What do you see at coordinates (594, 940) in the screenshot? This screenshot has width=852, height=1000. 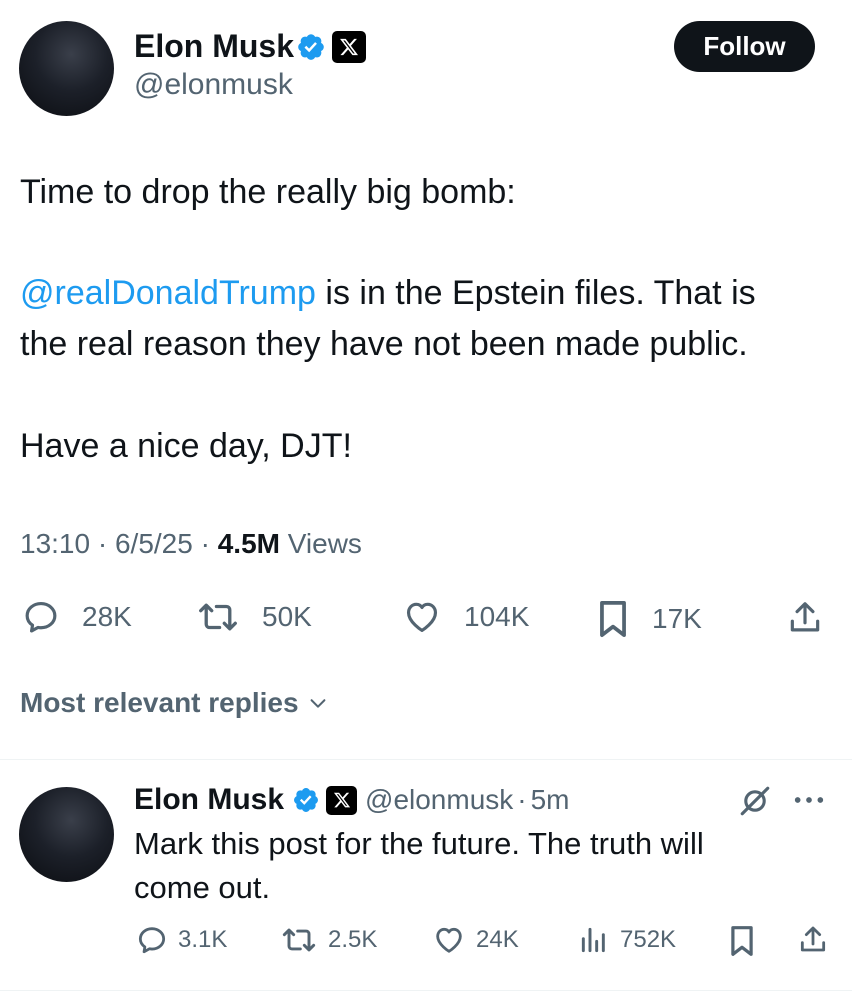 I see `views-icon` at bounding box center [594, 940].